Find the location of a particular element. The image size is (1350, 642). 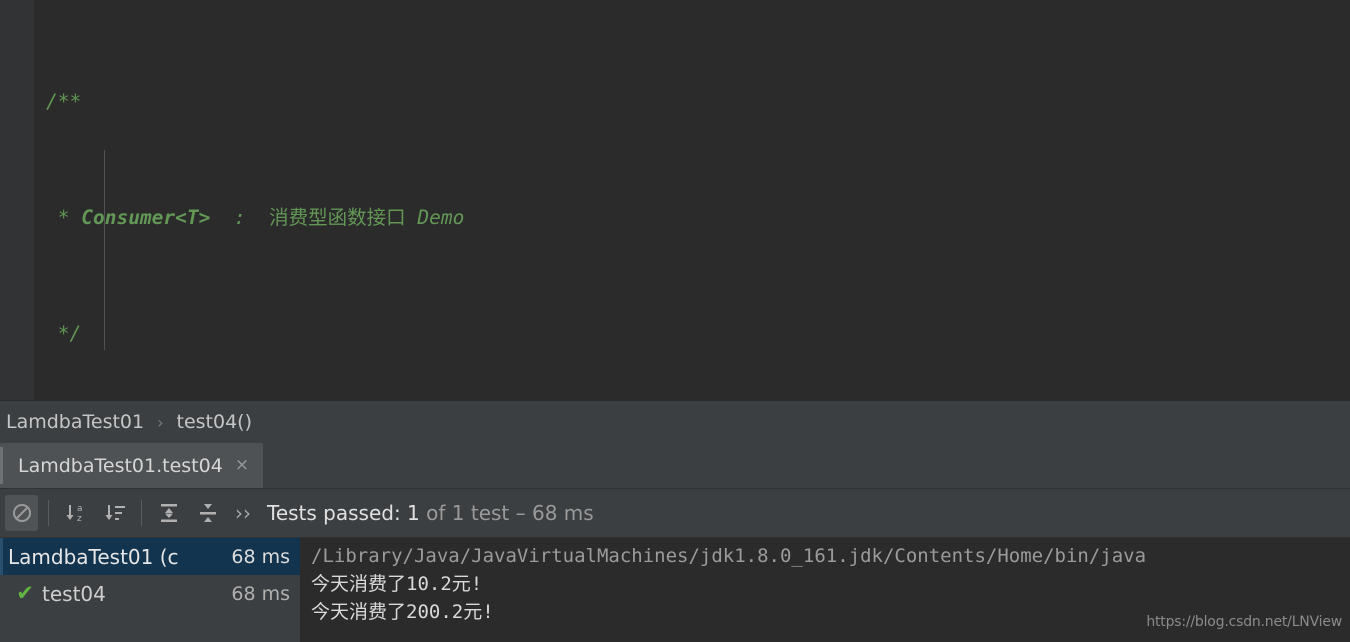

run-tab-strip: LamdbaTest01.test04 × is located at coordinates (675, 466).